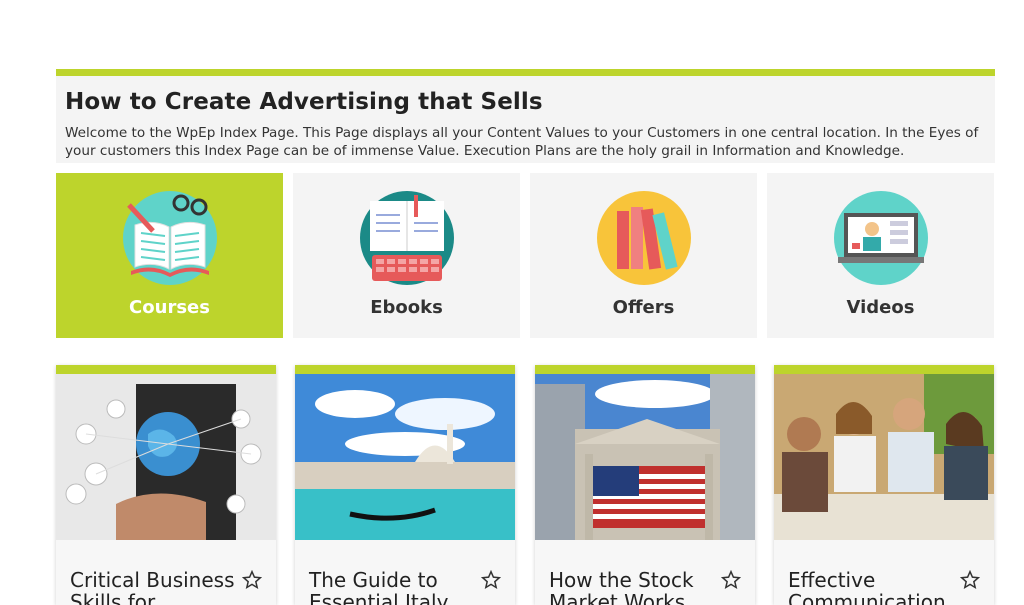  Describe the element at coordinates (152, 586) in the screenshot. I see `card-title: Critical Business Skills for` at that location.